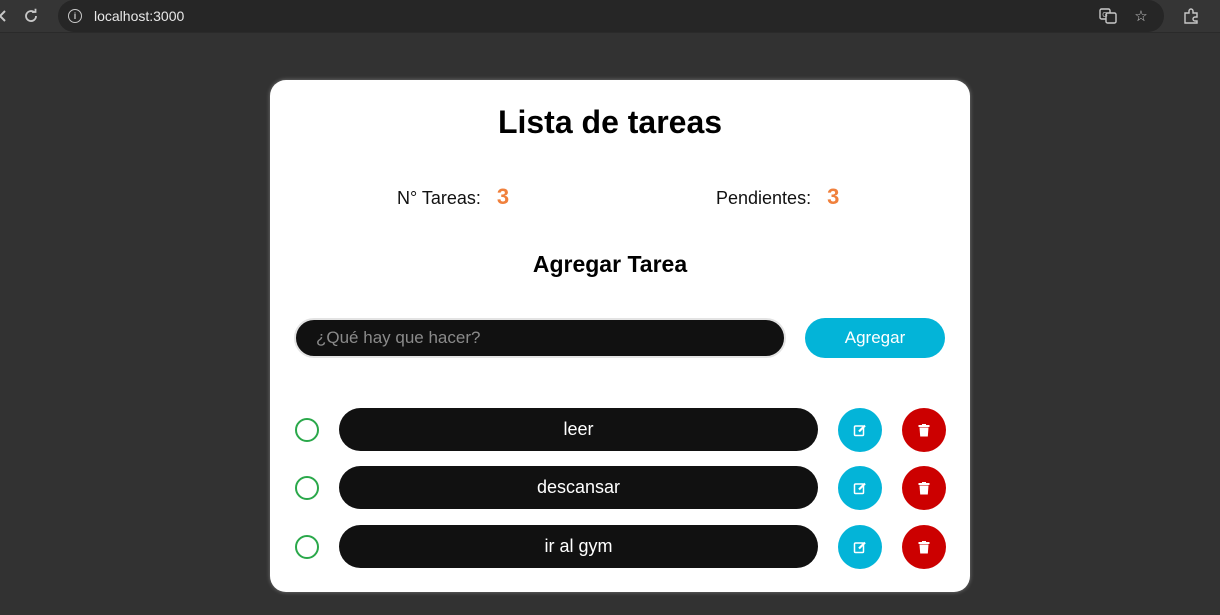  What do you see at coordinates (610, 122) in the screenshot?
I see `page-title: Lista de tareas` at bounding box center [610, 122].